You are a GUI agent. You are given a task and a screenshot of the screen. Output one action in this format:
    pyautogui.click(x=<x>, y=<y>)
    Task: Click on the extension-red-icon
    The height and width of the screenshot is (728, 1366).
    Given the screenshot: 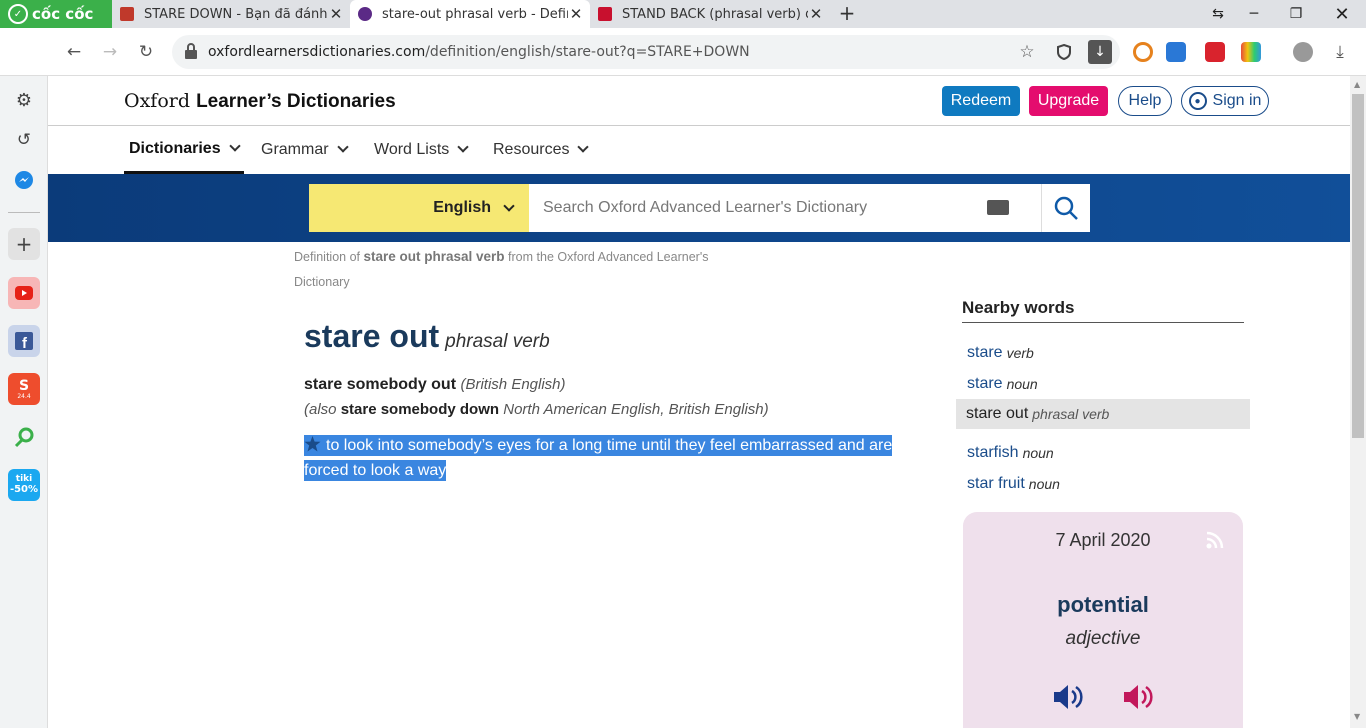 What is the action you would take?
    pyautogui.click(x=1215, y=52)
    